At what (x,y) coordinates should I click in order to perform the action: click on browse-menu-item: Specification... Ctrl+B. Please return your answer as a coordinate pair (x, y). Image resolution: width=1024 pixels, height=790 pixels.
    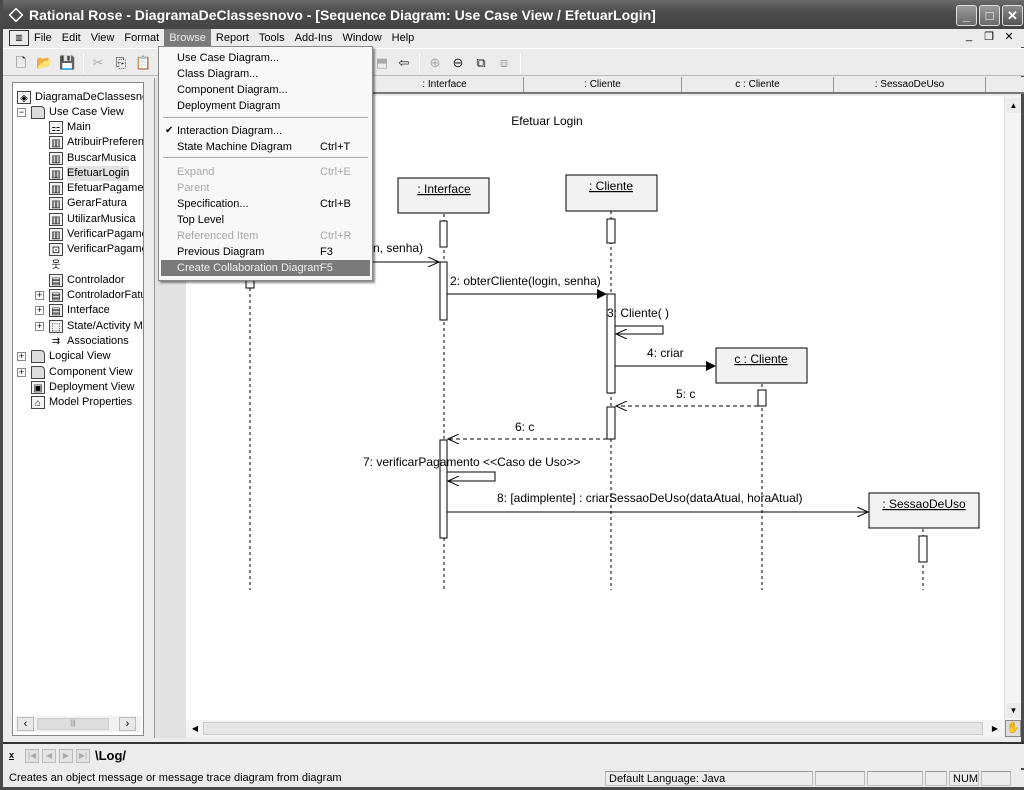
    Looking at the image, I should click on (265, 204).